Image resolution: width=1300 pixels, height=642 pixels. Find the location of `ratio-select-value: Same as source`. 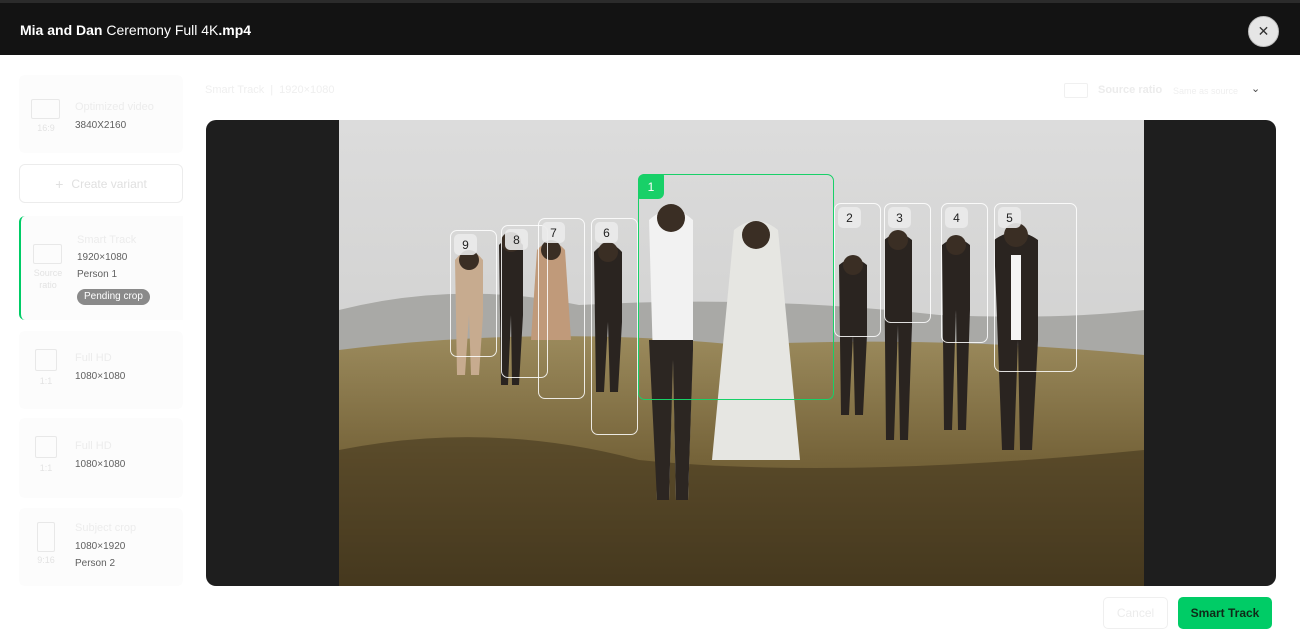

ratio-select-value: Same as source is located at coordinates (1205, 91).